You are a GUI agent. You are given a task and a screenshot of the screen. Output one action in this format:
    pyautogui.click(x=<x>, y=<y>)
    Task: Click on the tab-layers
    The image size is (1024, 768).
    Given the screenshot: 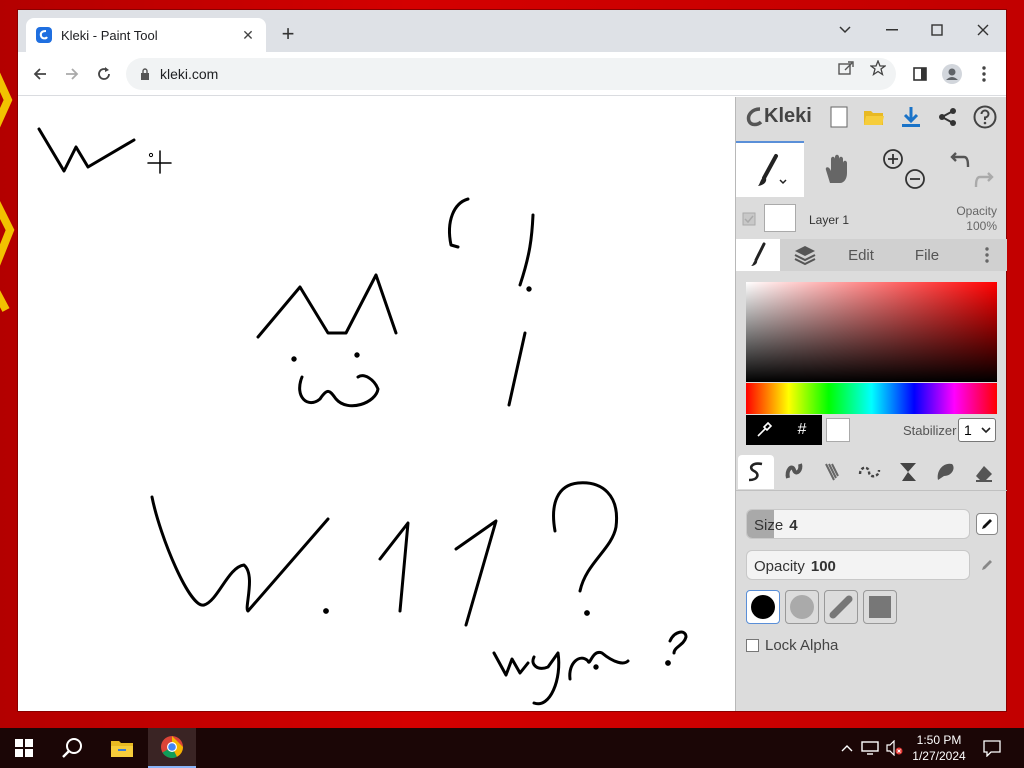 What is the action you would take?
    pyautogui.click(x=805, y=255)
    